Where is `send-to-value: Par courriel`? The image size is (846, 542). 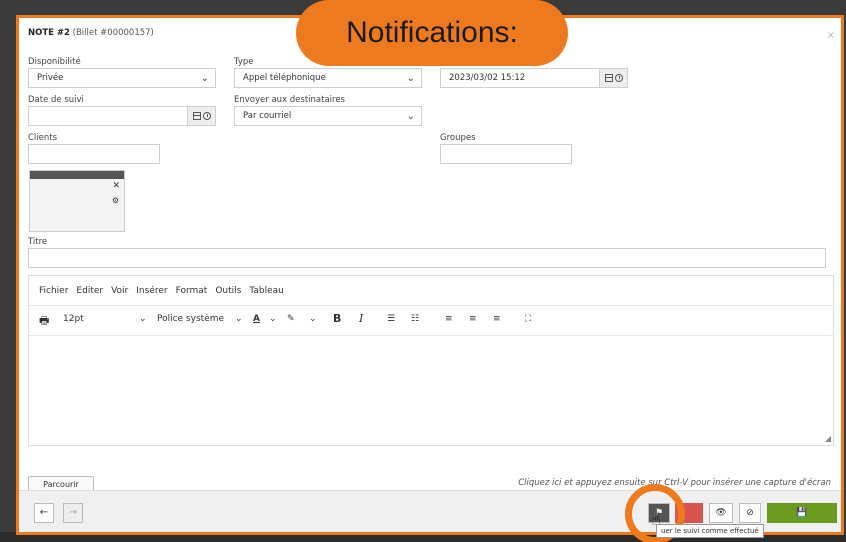 send-to-value: Par courriel is located at coordinates (267, 116).